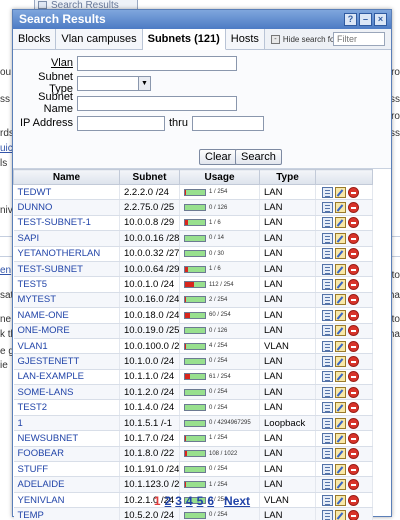 The image size is (400, 520). Describe the element at coordinates (178, 501) in the screenshot. I see `page-link-3: 3` at that location.